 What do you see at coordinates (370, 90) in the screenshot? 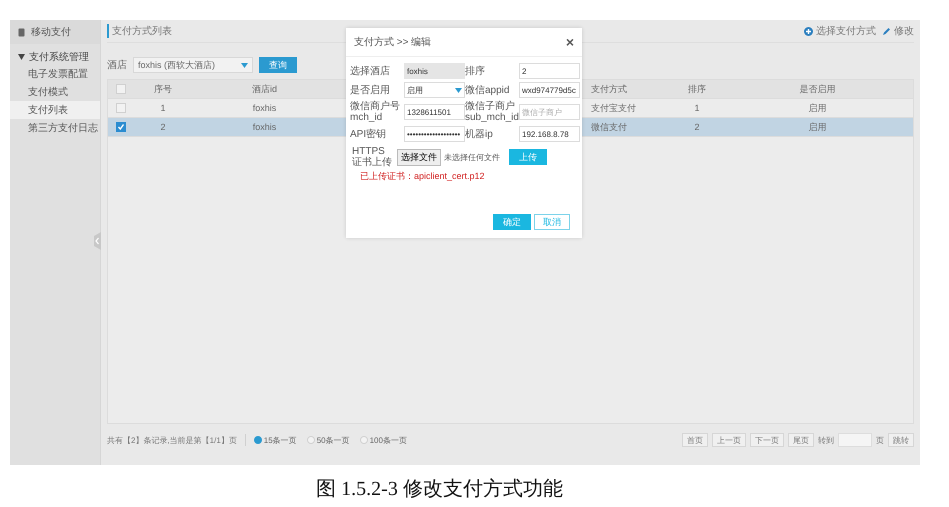
I see `field-label: 是否启用` at bounding box center [370, 90].